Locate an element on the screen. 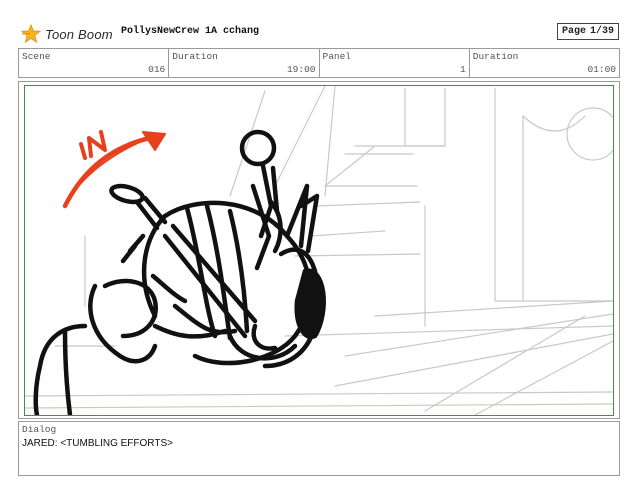 Image resolution: width=640 pixels, height=495 pixels. page-number: 1/39 is located at coordinates (601, 31).